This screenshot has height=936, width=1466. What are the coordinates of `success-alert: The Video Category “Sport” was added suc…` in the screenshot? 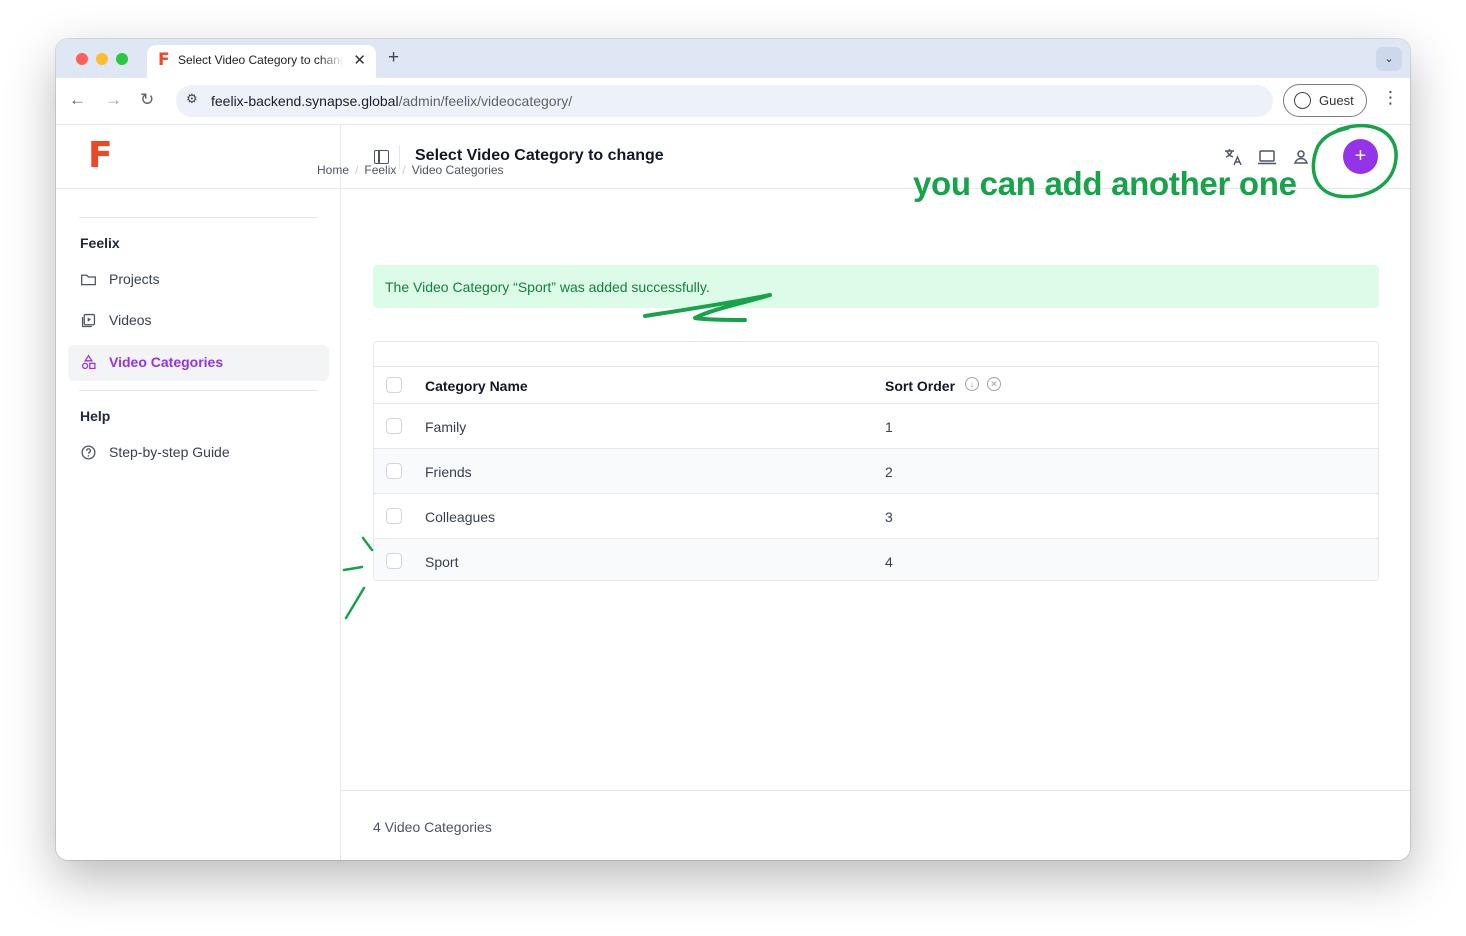 It's located at (876, 286).